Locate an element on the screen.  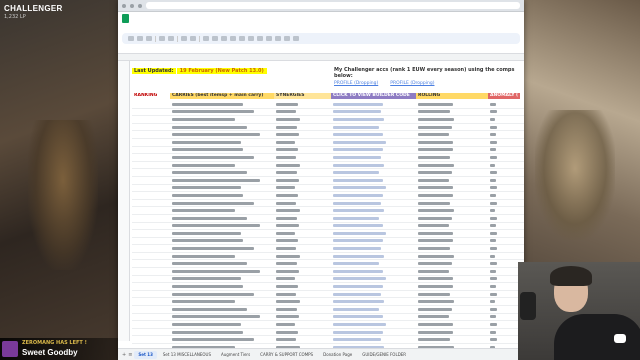
sheets-logo-icon is located at coordinates (125, 18).